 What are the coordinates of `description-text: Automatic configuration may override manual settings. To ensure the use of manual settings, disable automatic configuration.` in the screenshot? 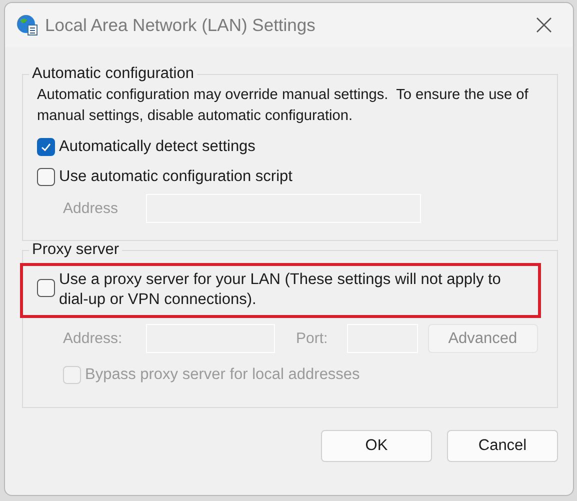 It's located at (283, 106).